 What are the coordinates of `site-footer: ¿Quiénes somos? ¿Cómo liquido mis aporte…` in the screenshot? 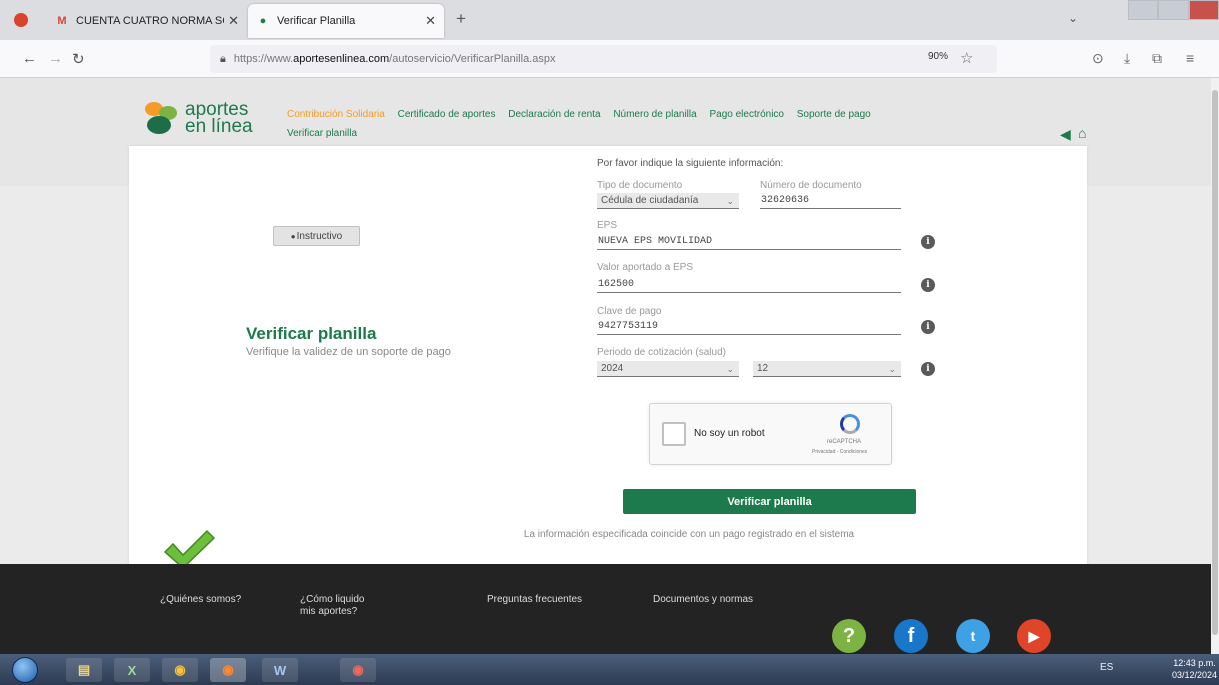 It's located at (605, 609).